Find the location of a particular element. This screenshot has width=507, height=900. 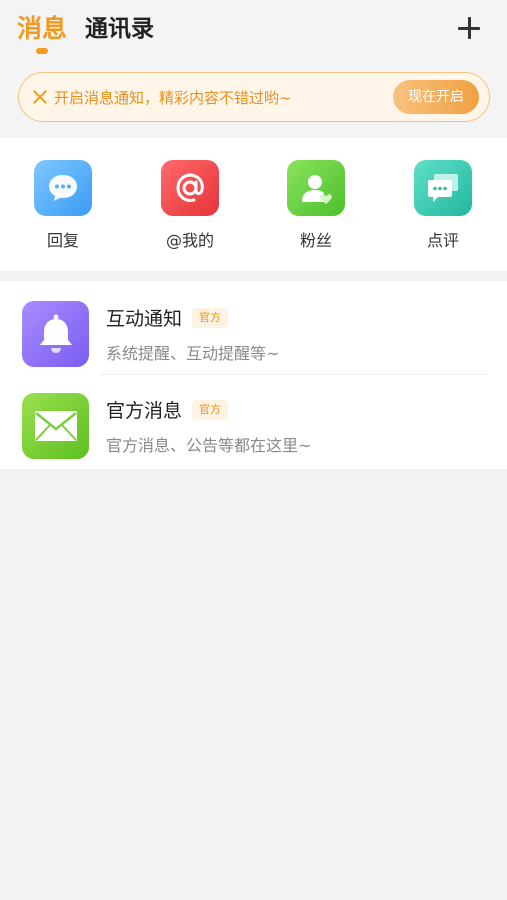

quick-action-fans: 粉丝 is located at coordinates (316, 205).